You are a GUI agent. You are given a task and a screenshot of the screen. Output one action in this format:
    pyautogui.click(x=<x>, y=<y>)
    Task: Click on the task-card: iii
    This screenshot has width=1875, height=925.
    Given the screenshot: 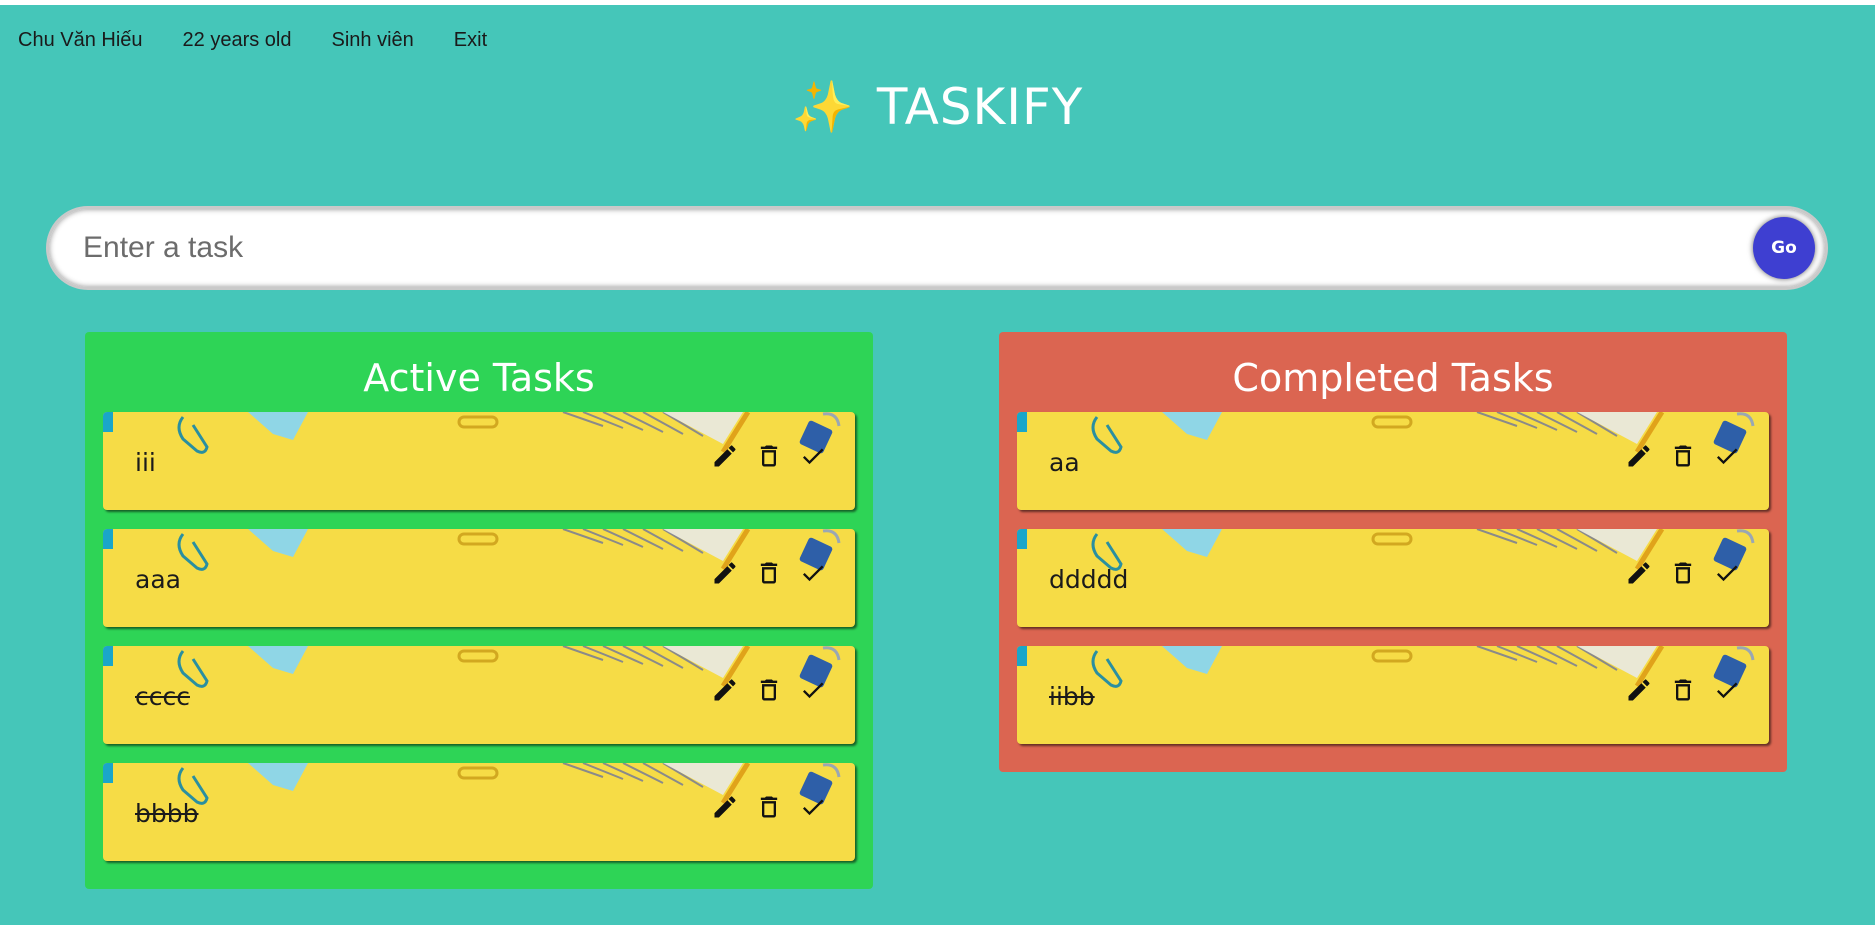 What is the action you would take?
    pyautogui.click(x=479, y=461)
    